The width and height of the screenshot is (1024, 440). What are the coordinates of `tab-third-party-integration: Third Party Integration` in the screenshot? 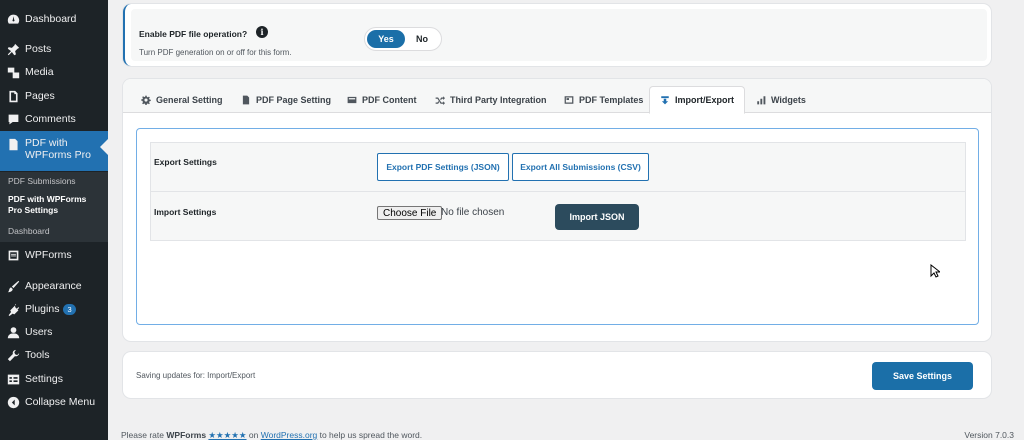 It's located at (491, 100).